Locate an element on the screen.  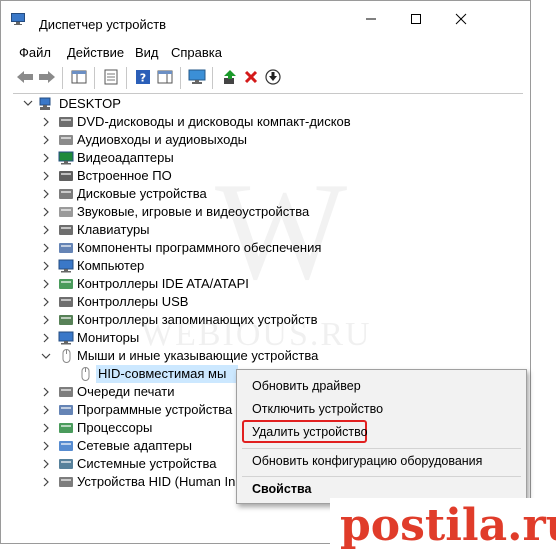
title-bar: Диспетчер устройств is located at coordinates (265, 19).